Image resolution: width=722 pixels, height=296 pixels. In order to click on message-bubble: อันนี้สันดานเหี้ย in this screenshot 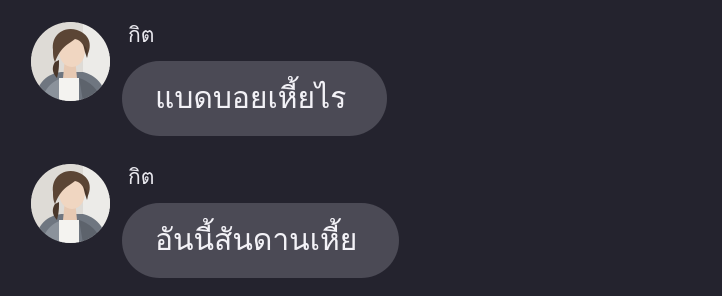, I will do `click(260, 240)`.